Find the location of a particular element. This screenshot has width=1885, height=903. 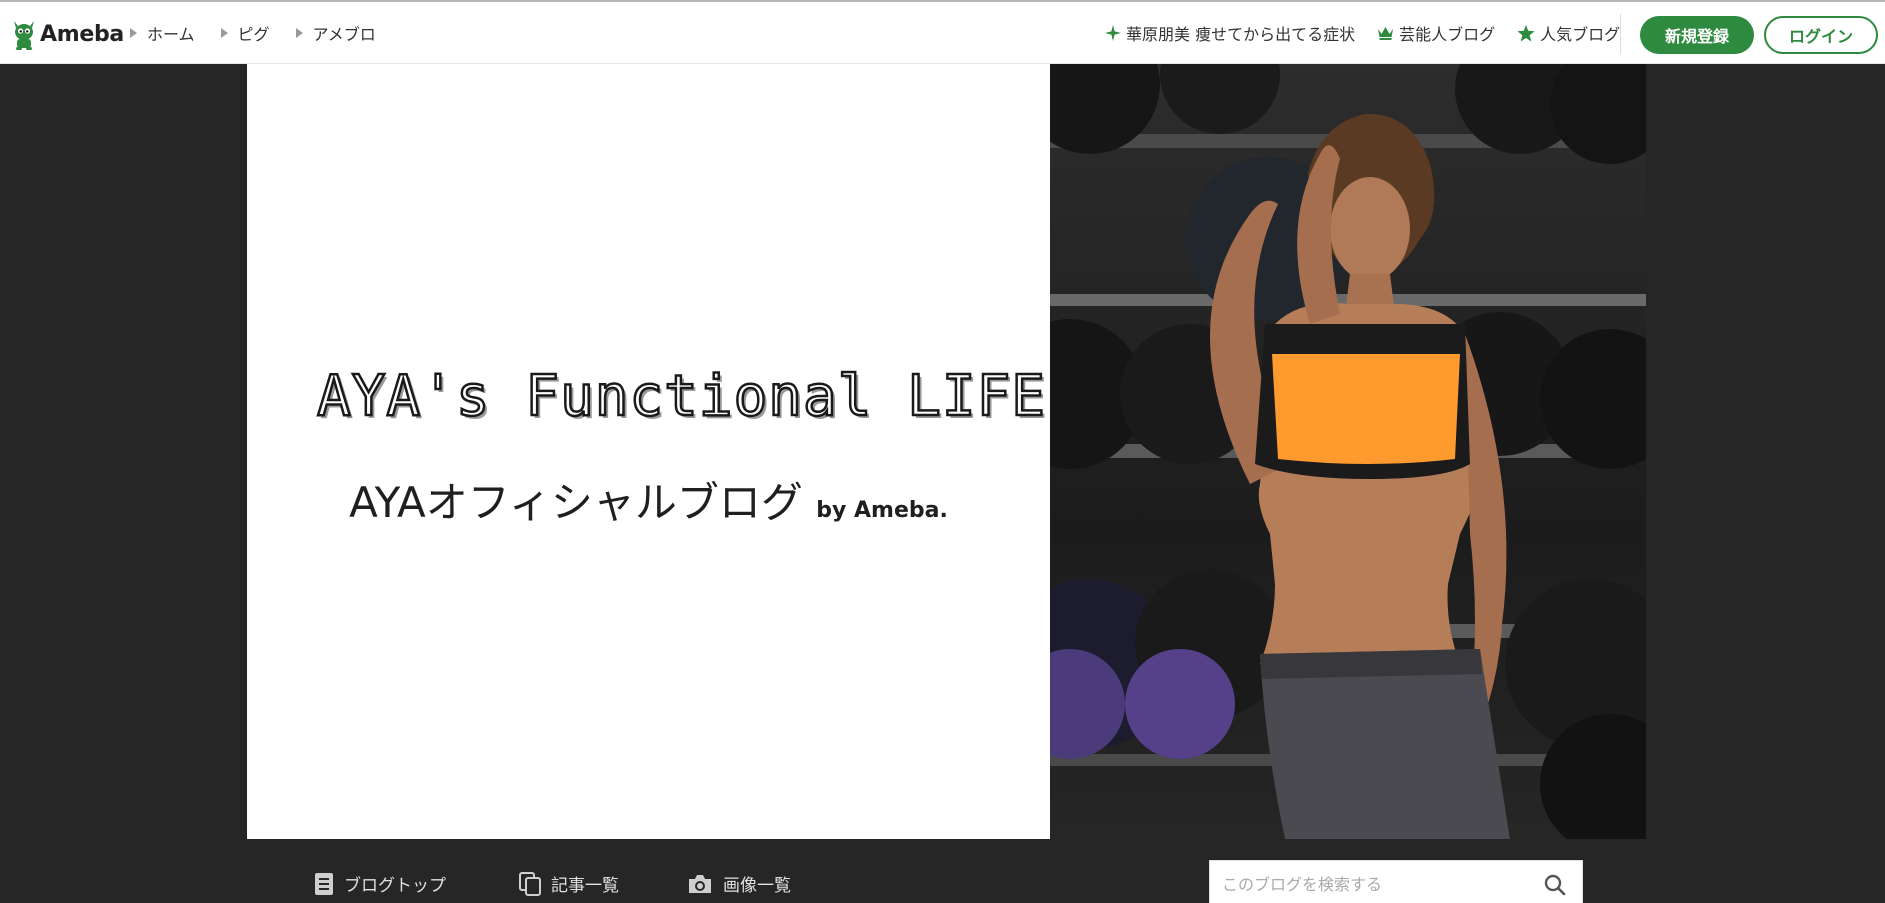

search-icon is located at coordinates (1555, 887).